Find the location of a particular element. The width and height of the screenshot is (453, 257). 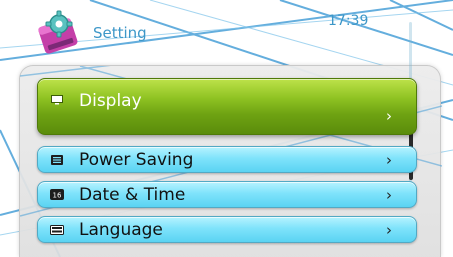

menu-item-power-saving: Power Saving › is located at coordinates (227, 159).